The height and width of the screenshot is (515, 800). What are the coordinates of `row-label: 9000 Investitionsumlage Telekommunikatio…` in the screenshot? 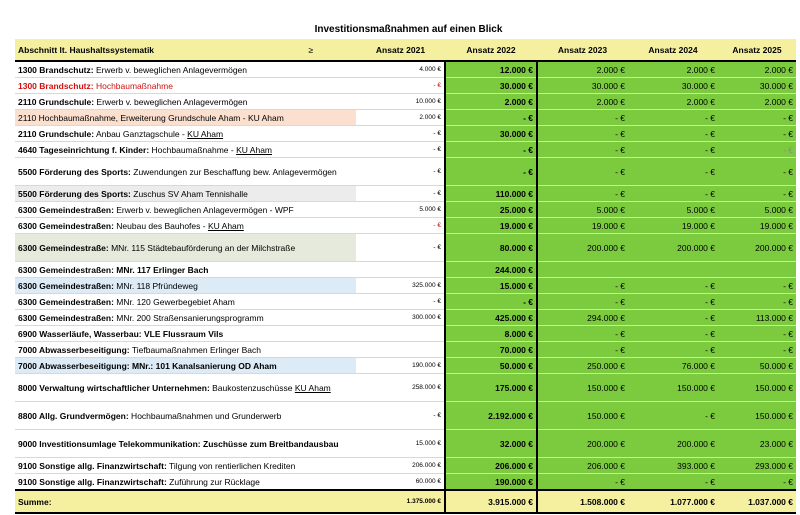 It's located at (185, 443).